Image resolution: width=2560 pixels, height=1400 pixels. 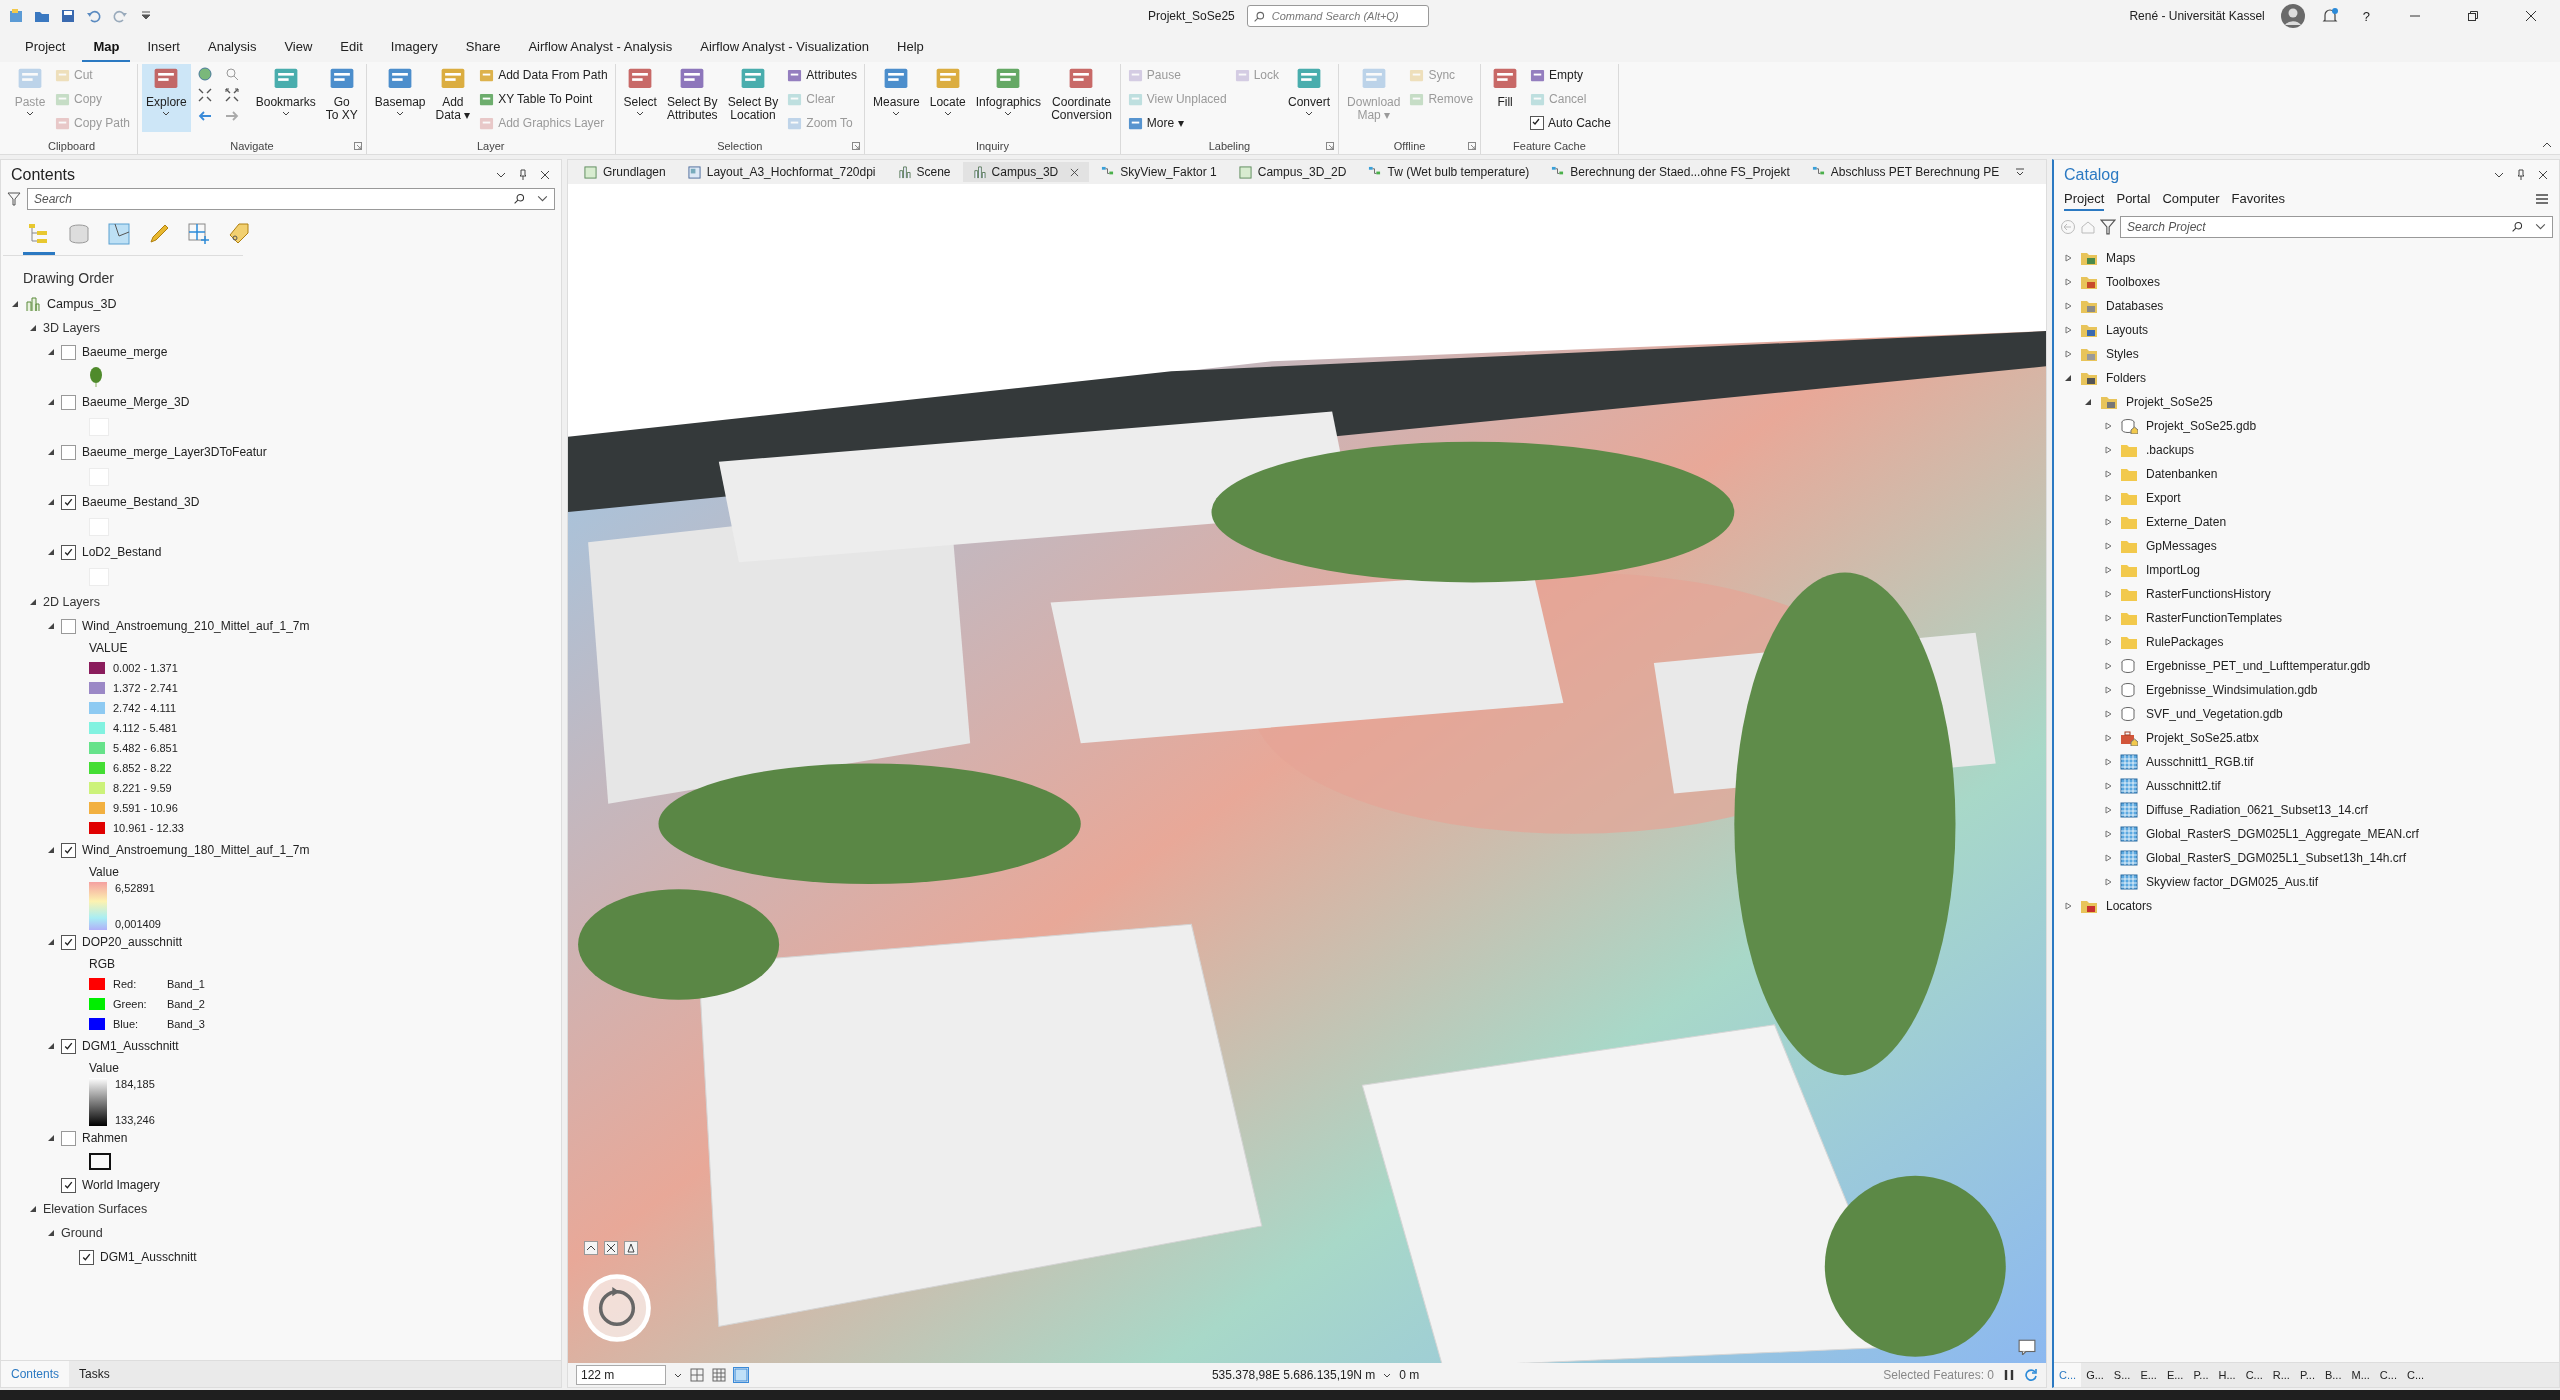 What do you see at coordinates (453, 98) in the screenshot?
I see `ribbon-button: Add Data ▾` at bounding box center [453, 98].